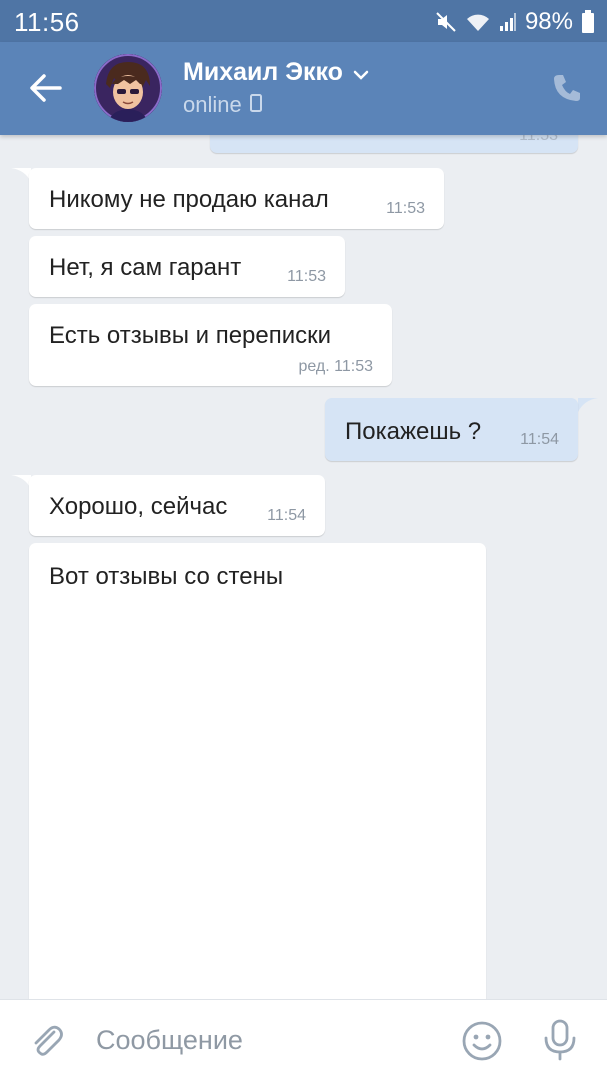 The image size is (607, 1081). I want to click on status-time: 11:56, so click(47, 22).